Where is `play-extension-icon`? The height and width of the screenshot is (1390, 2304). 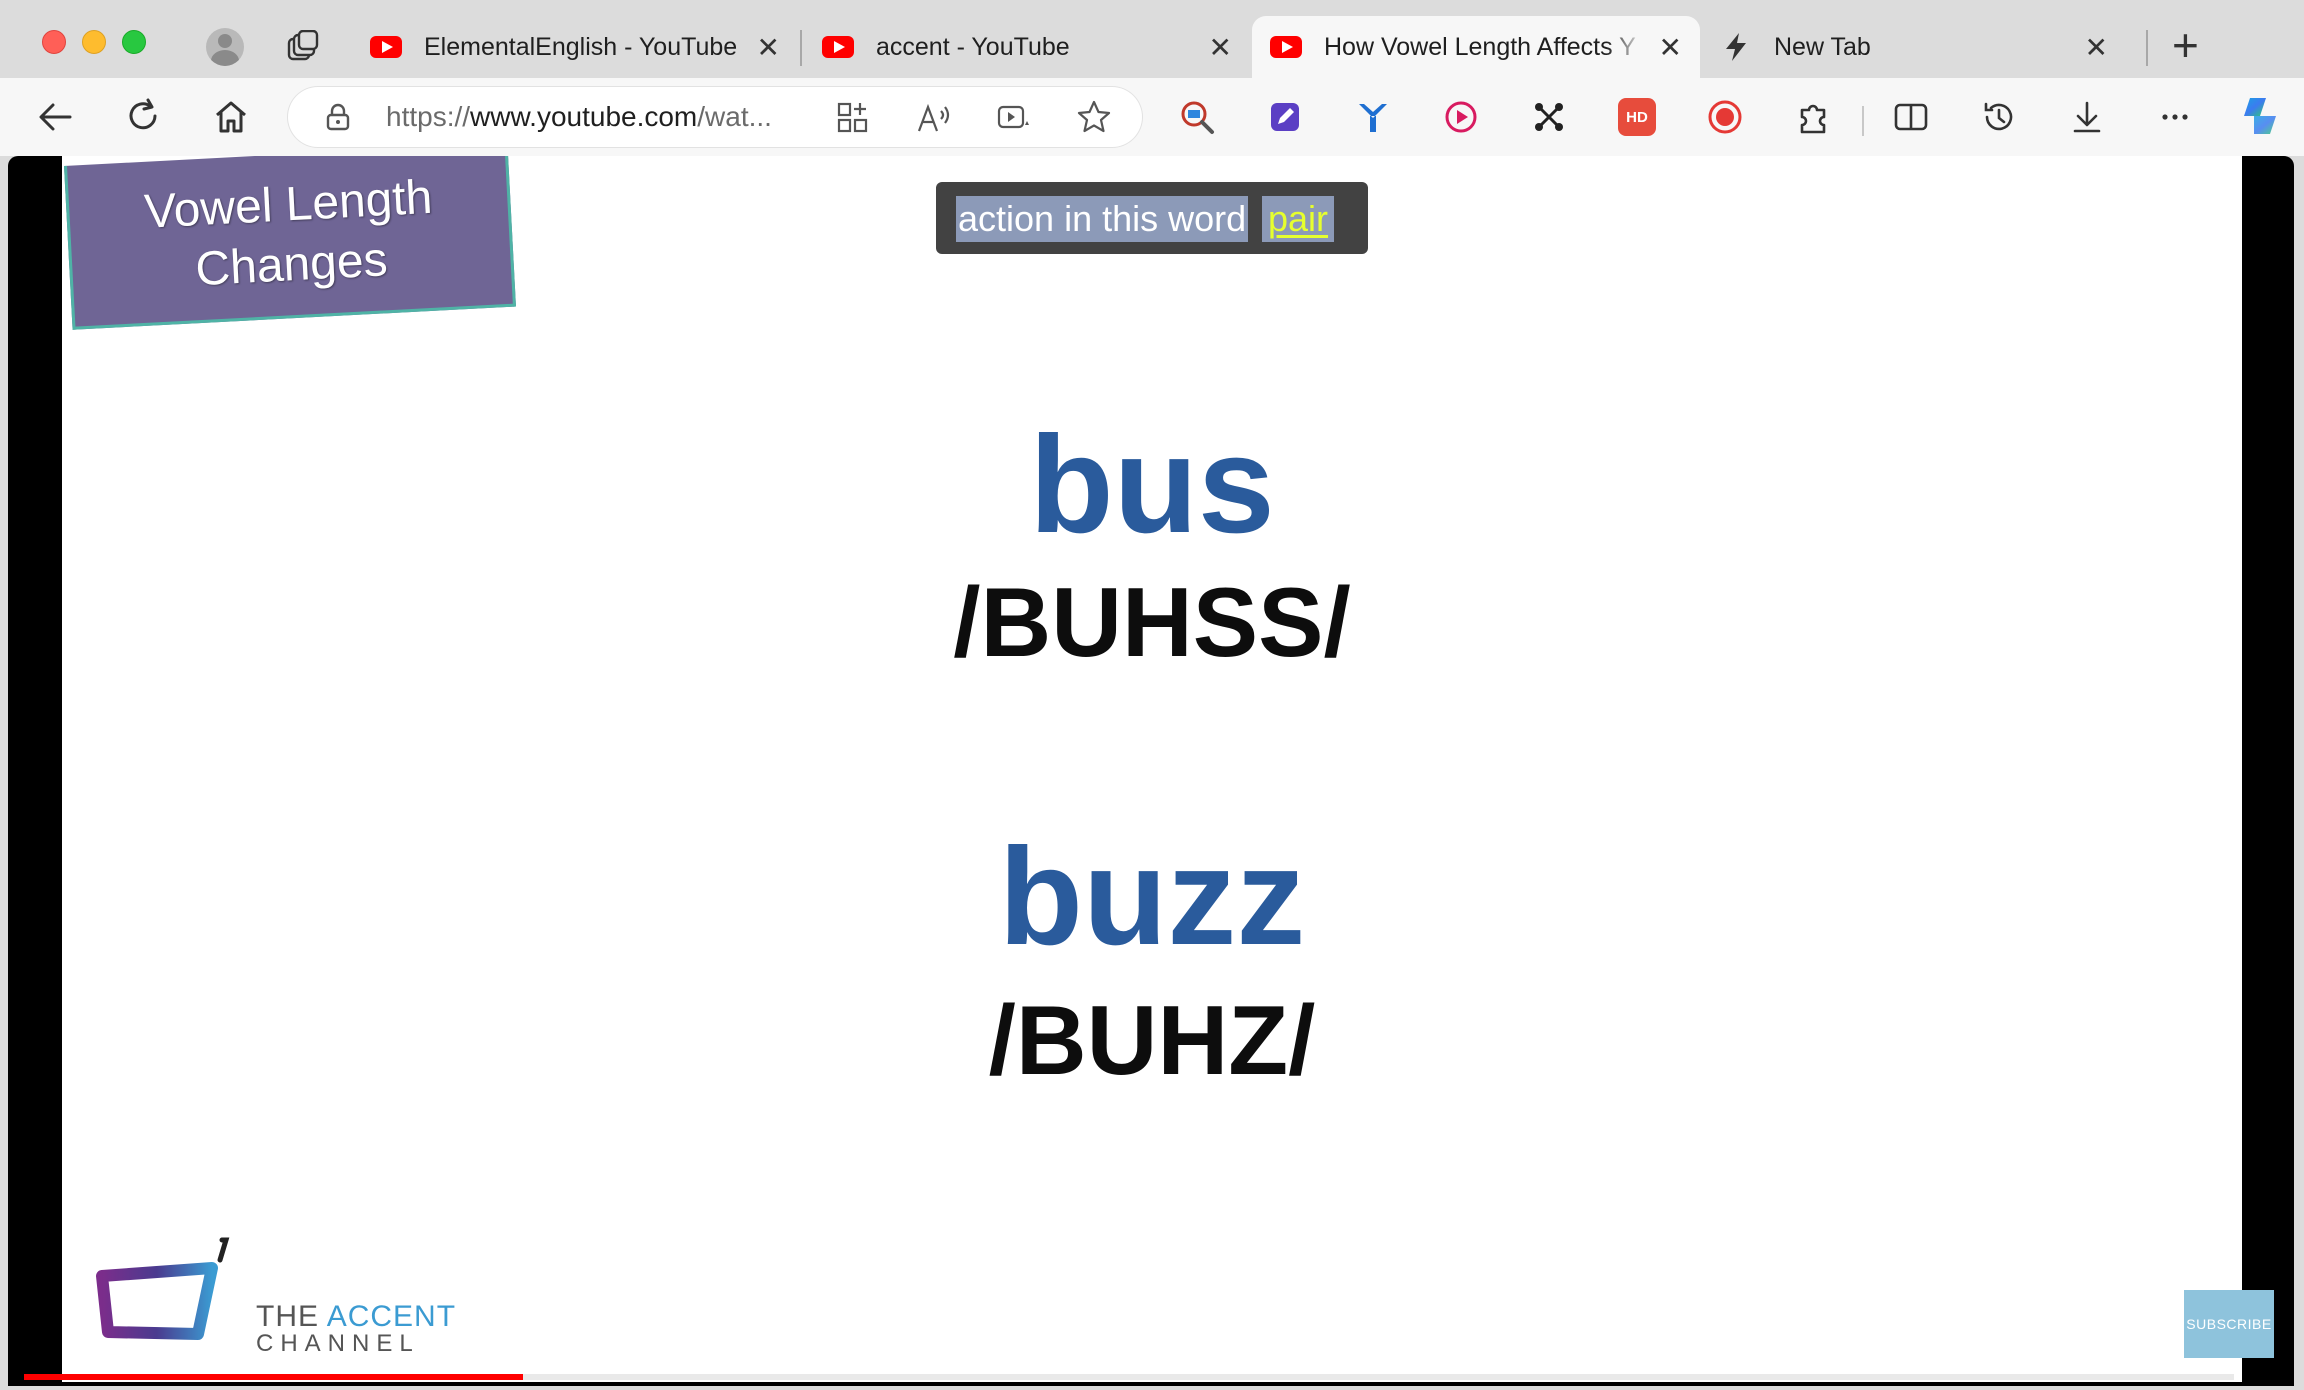 play-extension-icon is located at coordinates (1461, 117).